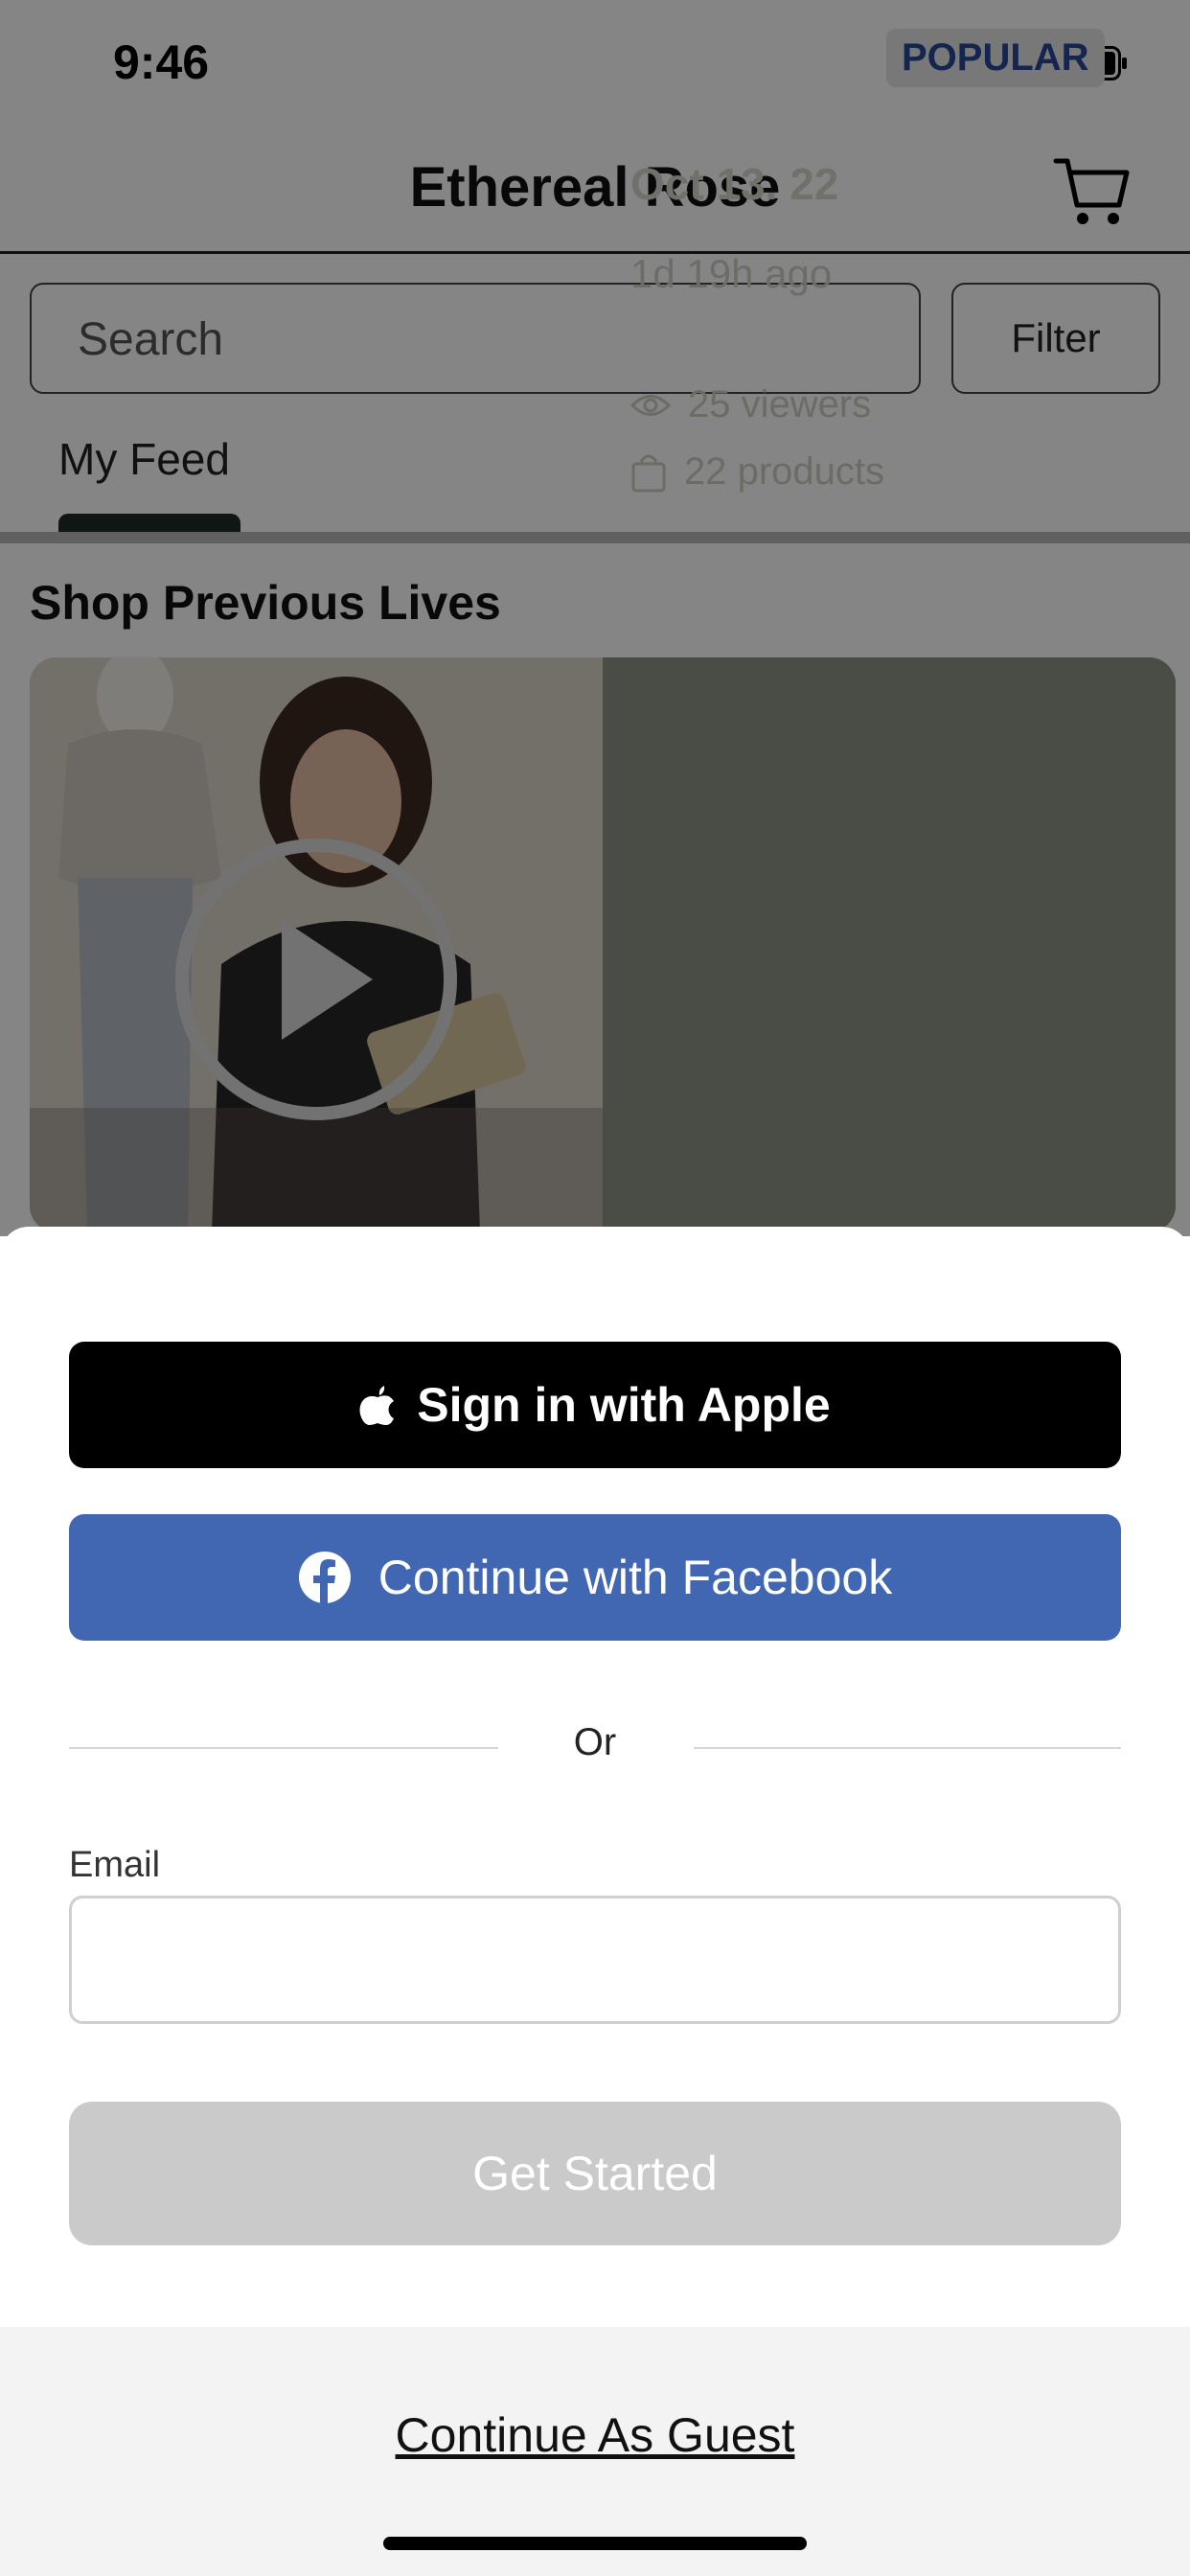 The image size is (1190, 2576). I want to click on facebook-icon, so click(325, 1578).